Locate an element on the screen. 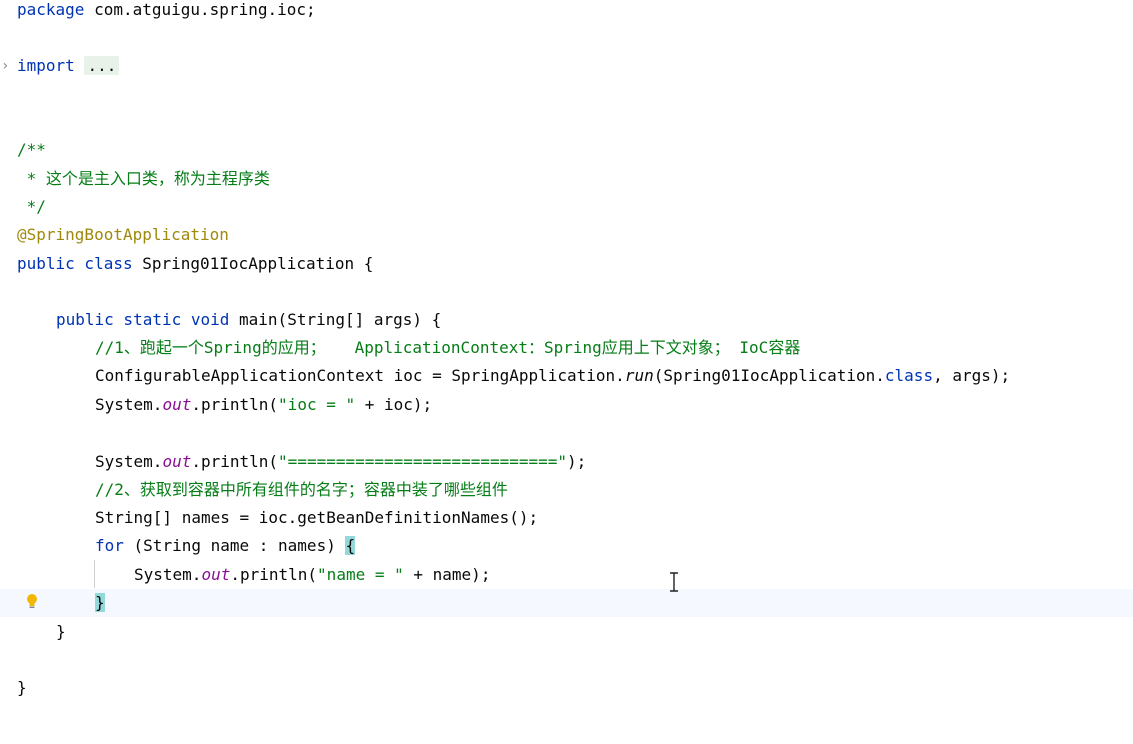 Image resolution: width=1133 pixels, height=744 pixels. code-line-close-class: } is located at coordinates (566, 688).